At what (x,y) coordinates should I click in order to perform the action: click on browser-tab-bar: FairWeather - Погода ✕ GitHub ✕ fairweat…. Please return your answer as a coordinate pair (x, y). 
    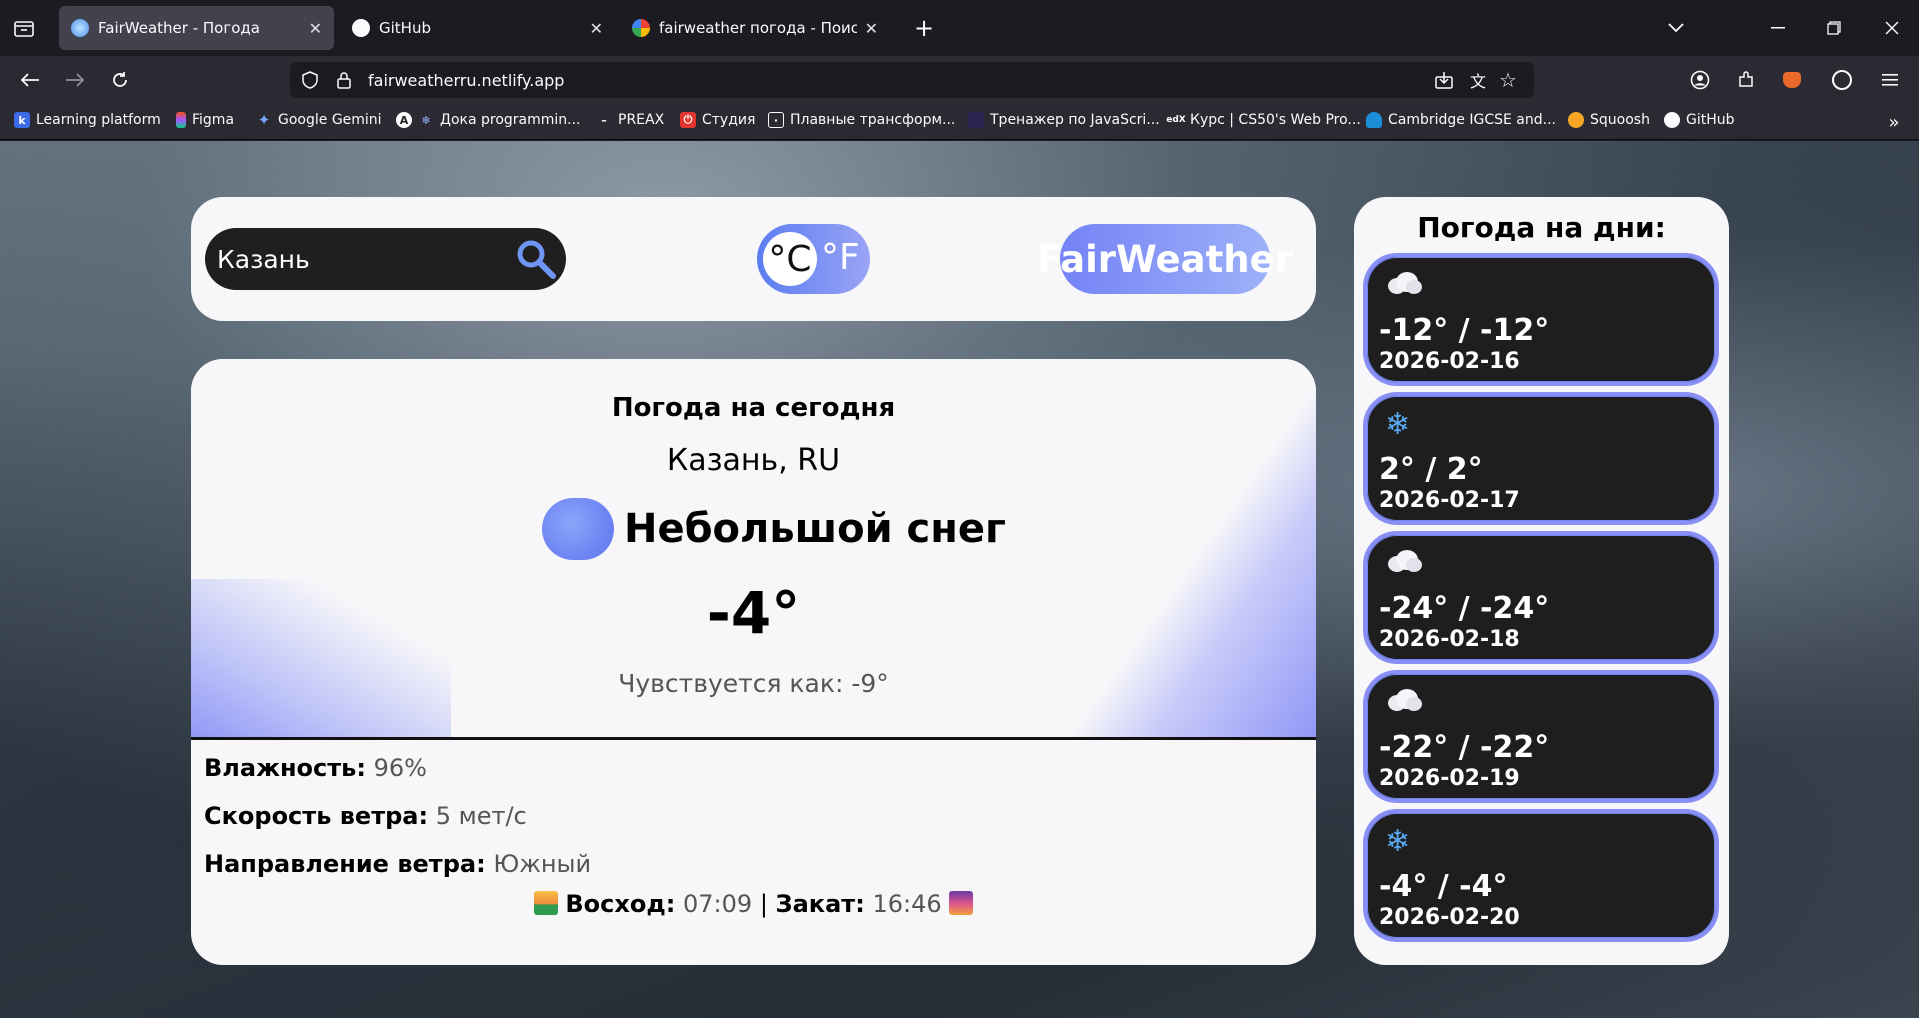
    Looking at the image, I should click on (959, 28).